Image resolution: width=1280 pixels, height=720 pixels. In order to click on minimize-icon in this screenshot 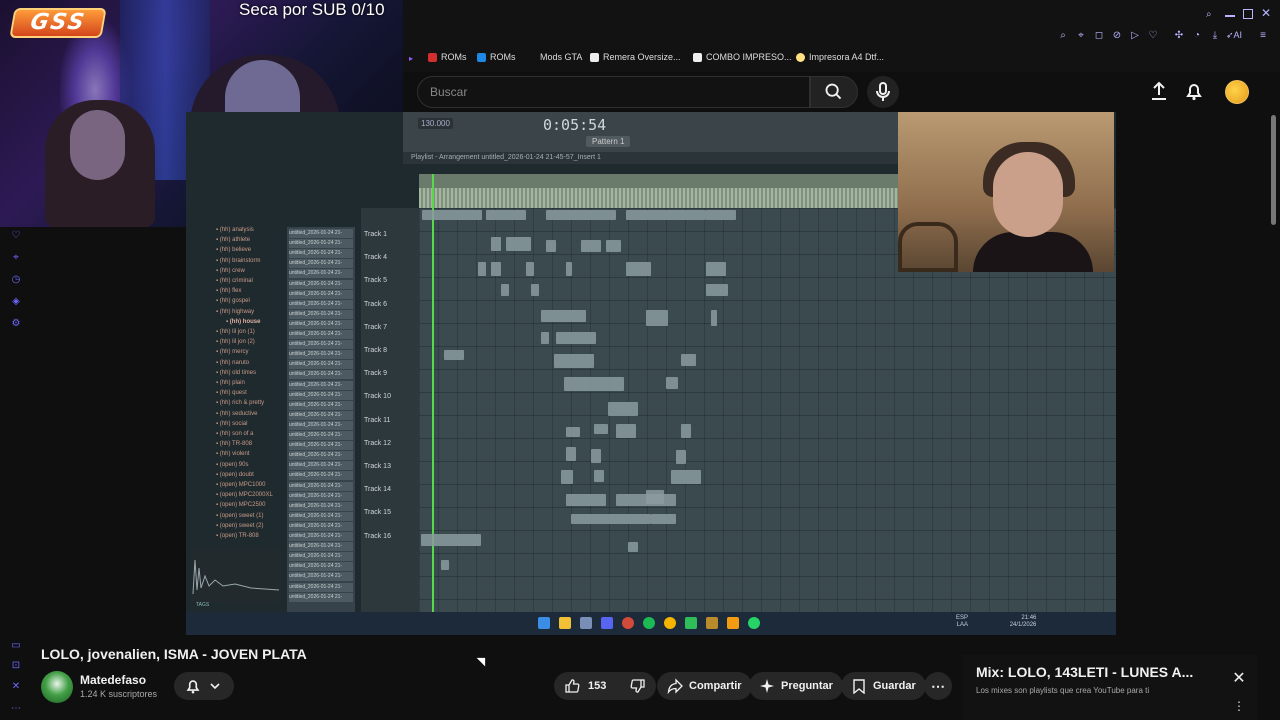, I will do `click(1230, 16)`.